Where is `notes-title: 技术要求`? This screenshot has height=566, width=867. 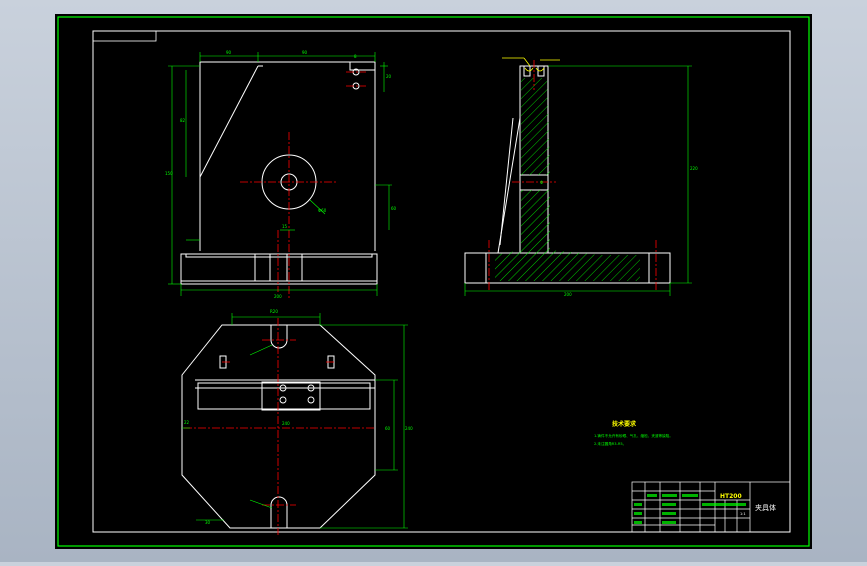 notes-title: 技术要求 is located at coordinates (624, 424).